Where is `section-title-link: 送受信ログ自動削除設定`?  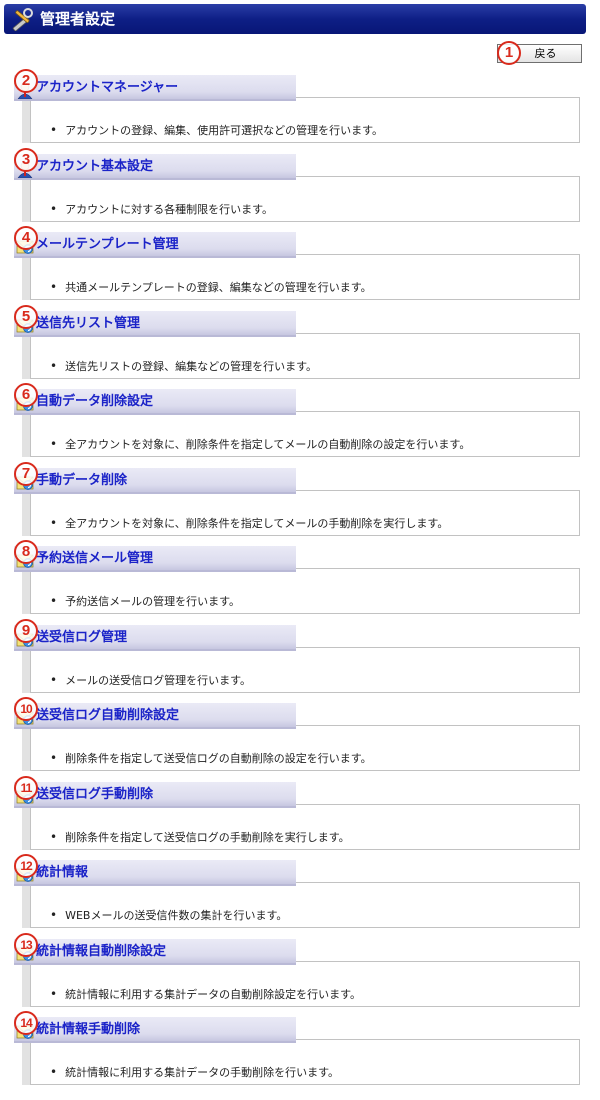
section-title-link: 送受信ログ自動削除設定 is located at coordinates (107, 716).